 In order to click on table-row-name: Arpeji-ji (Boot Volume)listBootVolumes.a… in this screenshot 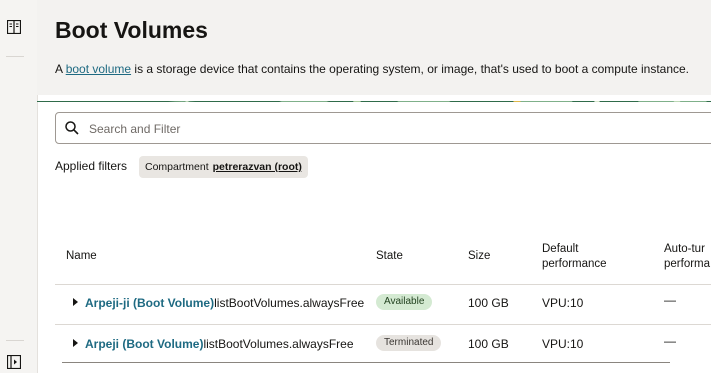, I will do `click(224, 303)`.